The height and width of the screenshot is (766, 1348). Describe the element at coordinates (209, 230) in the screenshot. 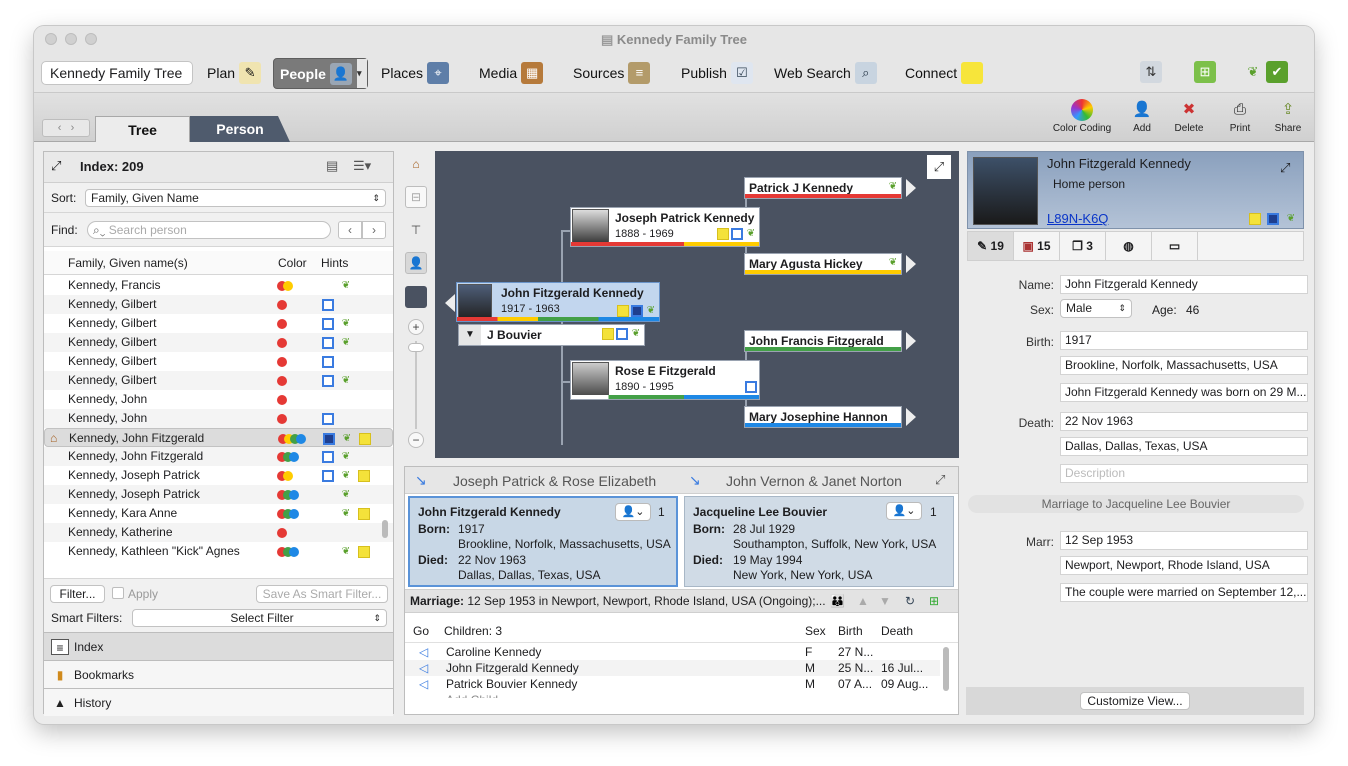

I see `find-input: ⌕⌄ Search person` at that location.